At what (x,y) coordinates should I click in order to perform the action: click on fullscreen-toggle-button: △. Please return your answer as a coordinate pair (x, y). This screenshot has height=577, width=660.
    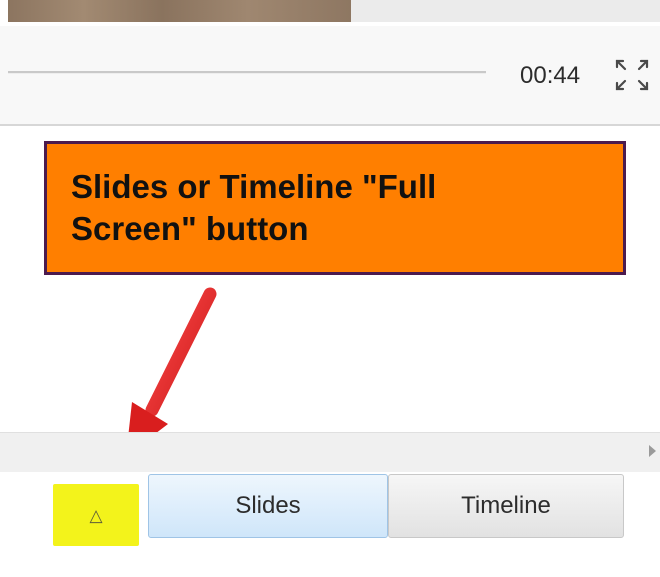
    Looking at the image, I should click on (96, 515).